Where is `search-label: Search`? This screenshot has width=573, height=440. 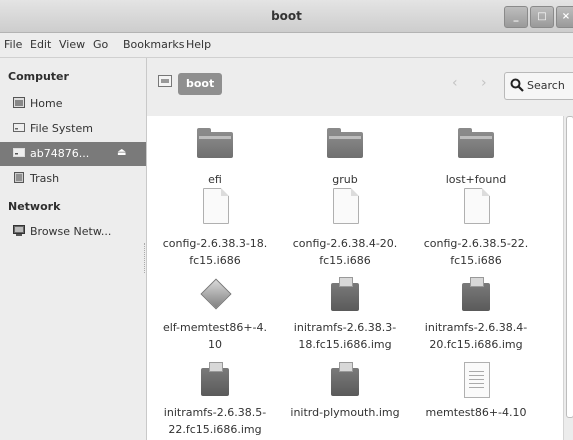
search-label: Search is located at coordinates (546, 85).